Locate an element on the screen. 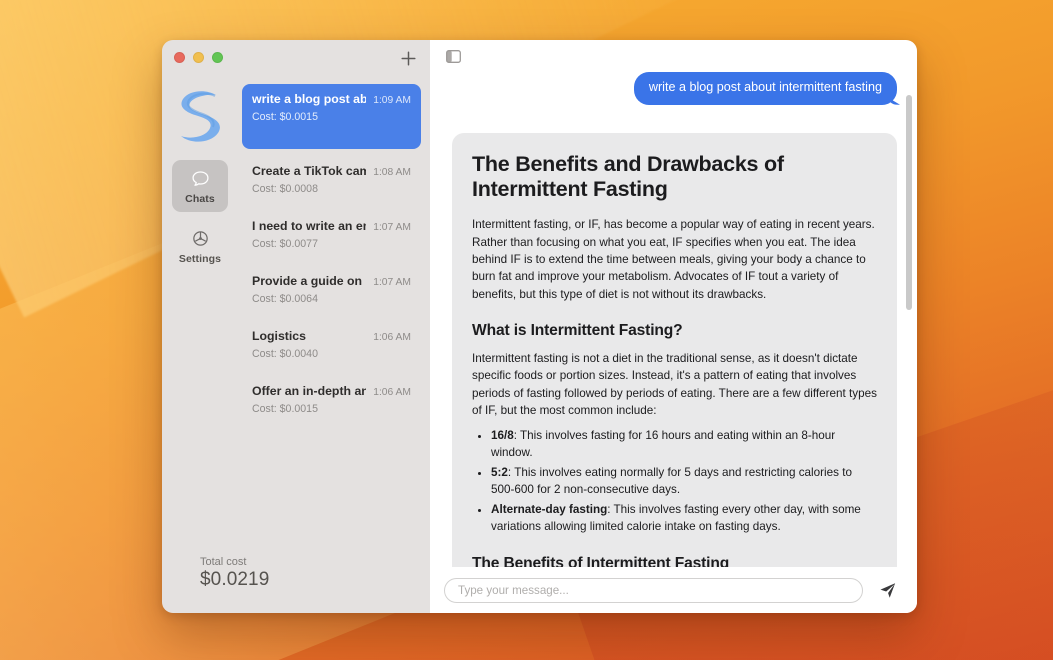 The image size is (1053, 660). list-item-term: 5:2 is located at coordinates (499, 473).